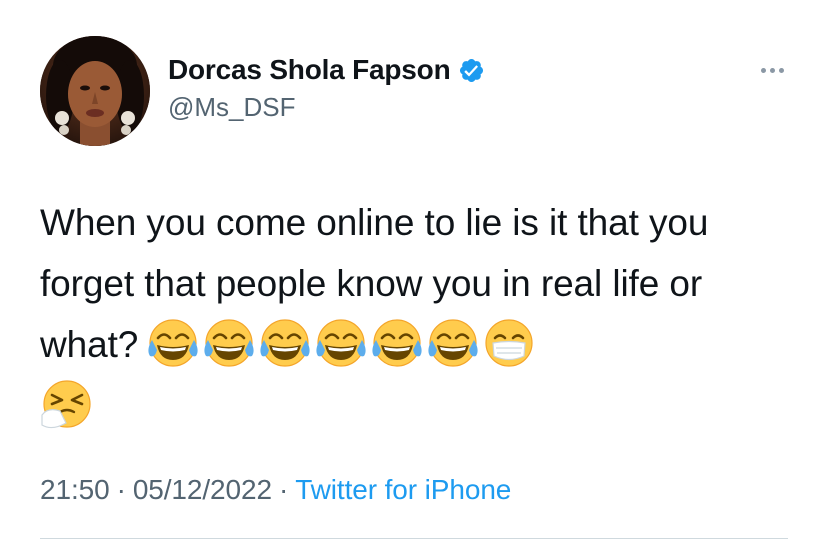 The image size is (828, 542). What do you see at coordinates (95, 91) in the screenshot?
I see `avatar` at bounding box center [95, 91].